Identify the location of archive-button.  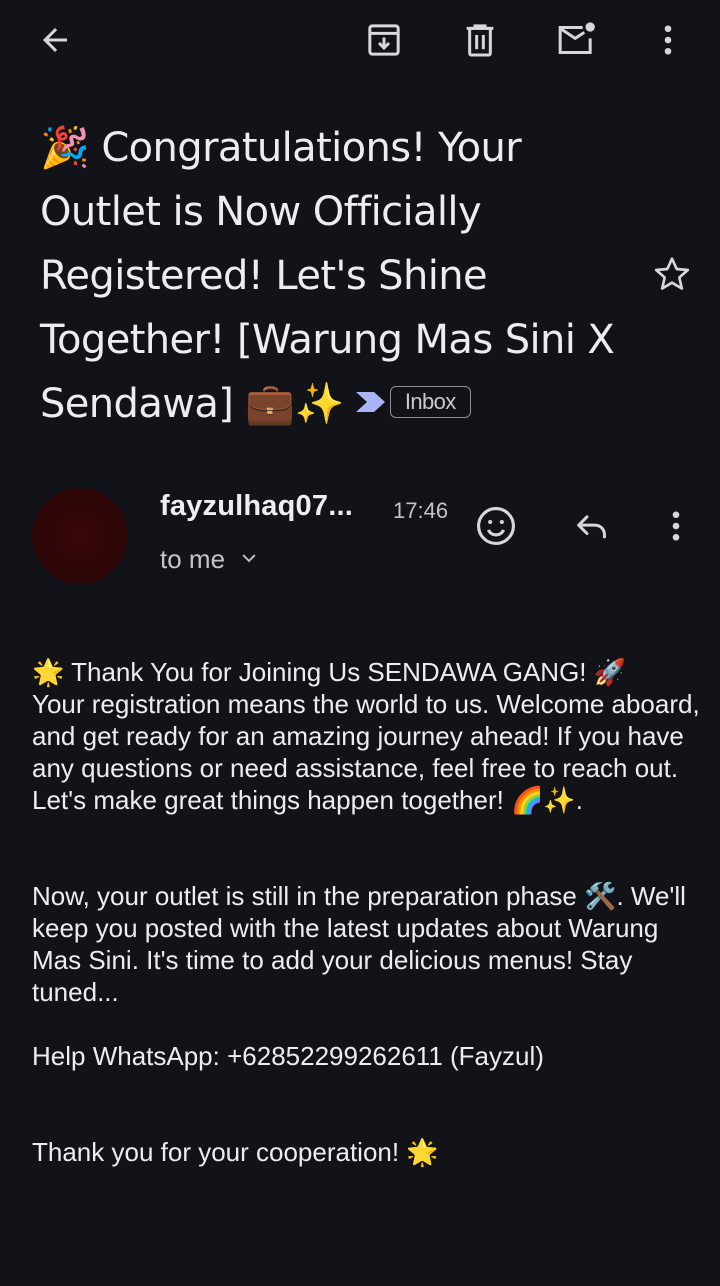
(384, 40).